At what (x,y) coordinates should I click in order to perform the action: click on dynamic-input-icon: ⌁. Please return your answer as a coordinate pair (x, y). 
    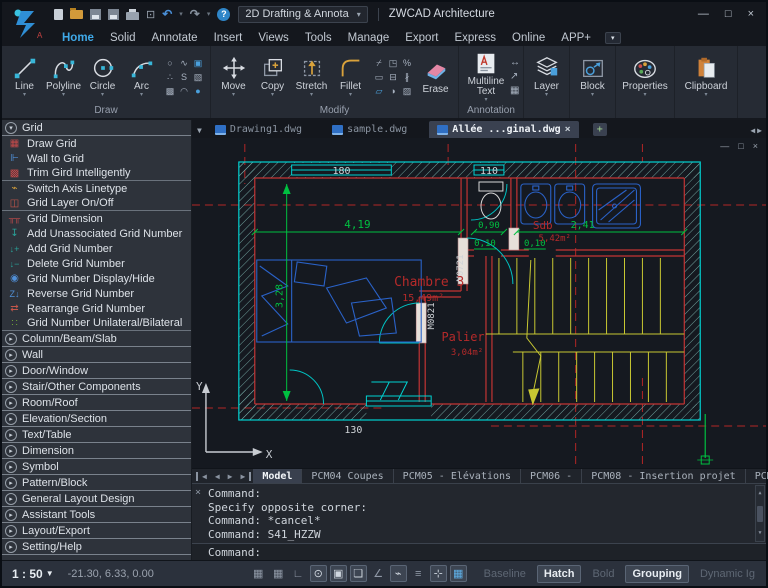
    Looking at the image, I should click on (398, 573).